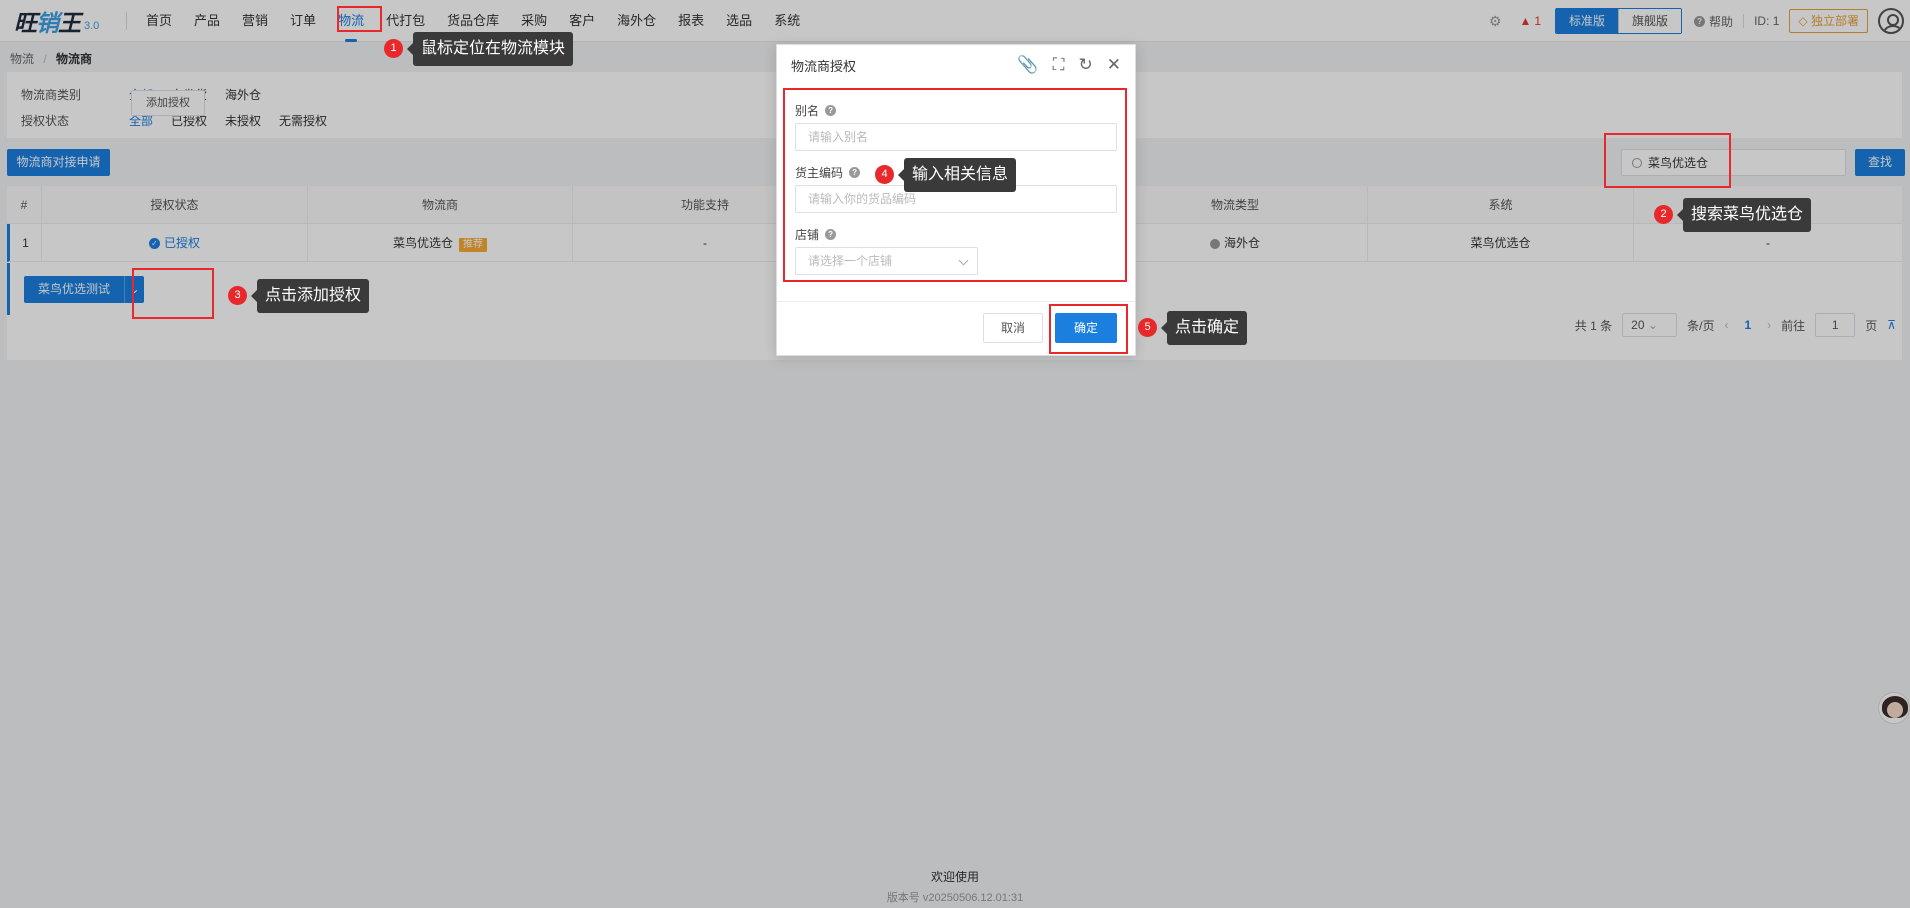 The width and height of the screenshot is (1910, 908). Describe the element at coordinates (393, 48) in the screenshot. I see `step-badge-1: 1` at that location.